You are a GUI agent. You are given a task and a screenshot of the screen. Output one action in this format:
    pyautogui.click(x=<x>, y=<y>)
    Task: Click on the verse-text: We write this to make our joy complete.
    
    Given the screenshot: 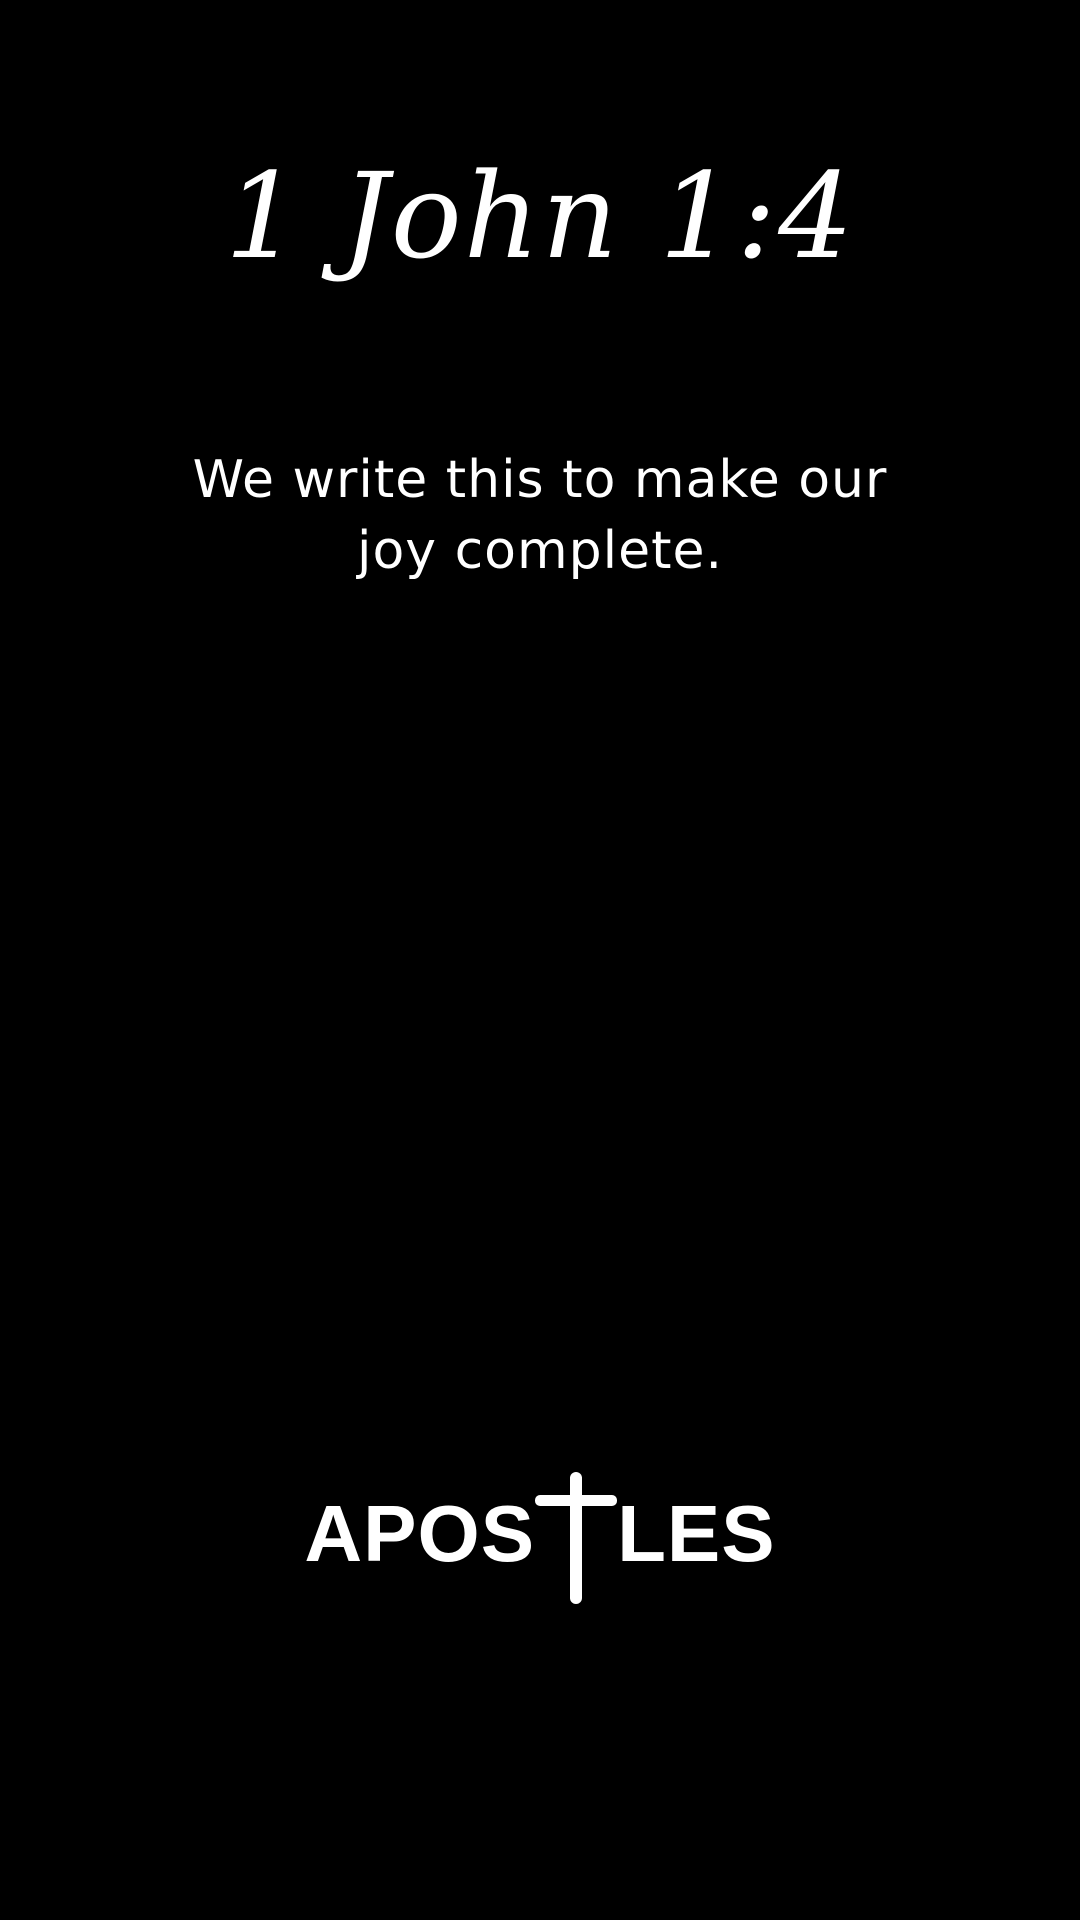 What is the action you would take?
    pyautogui.click(x=540, y=515)
    